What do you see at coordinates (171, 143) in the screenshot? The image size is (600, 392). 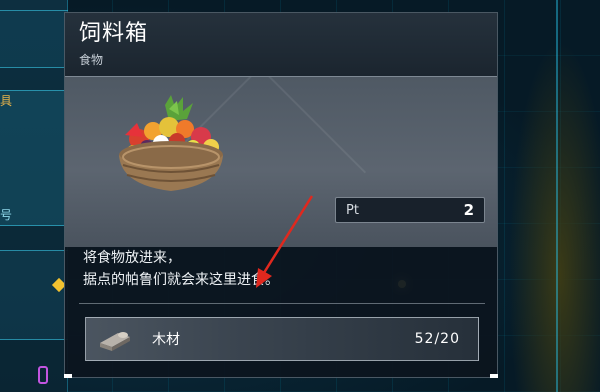 I see `feed-box-basket-icon` at bounding box center [171, 143].